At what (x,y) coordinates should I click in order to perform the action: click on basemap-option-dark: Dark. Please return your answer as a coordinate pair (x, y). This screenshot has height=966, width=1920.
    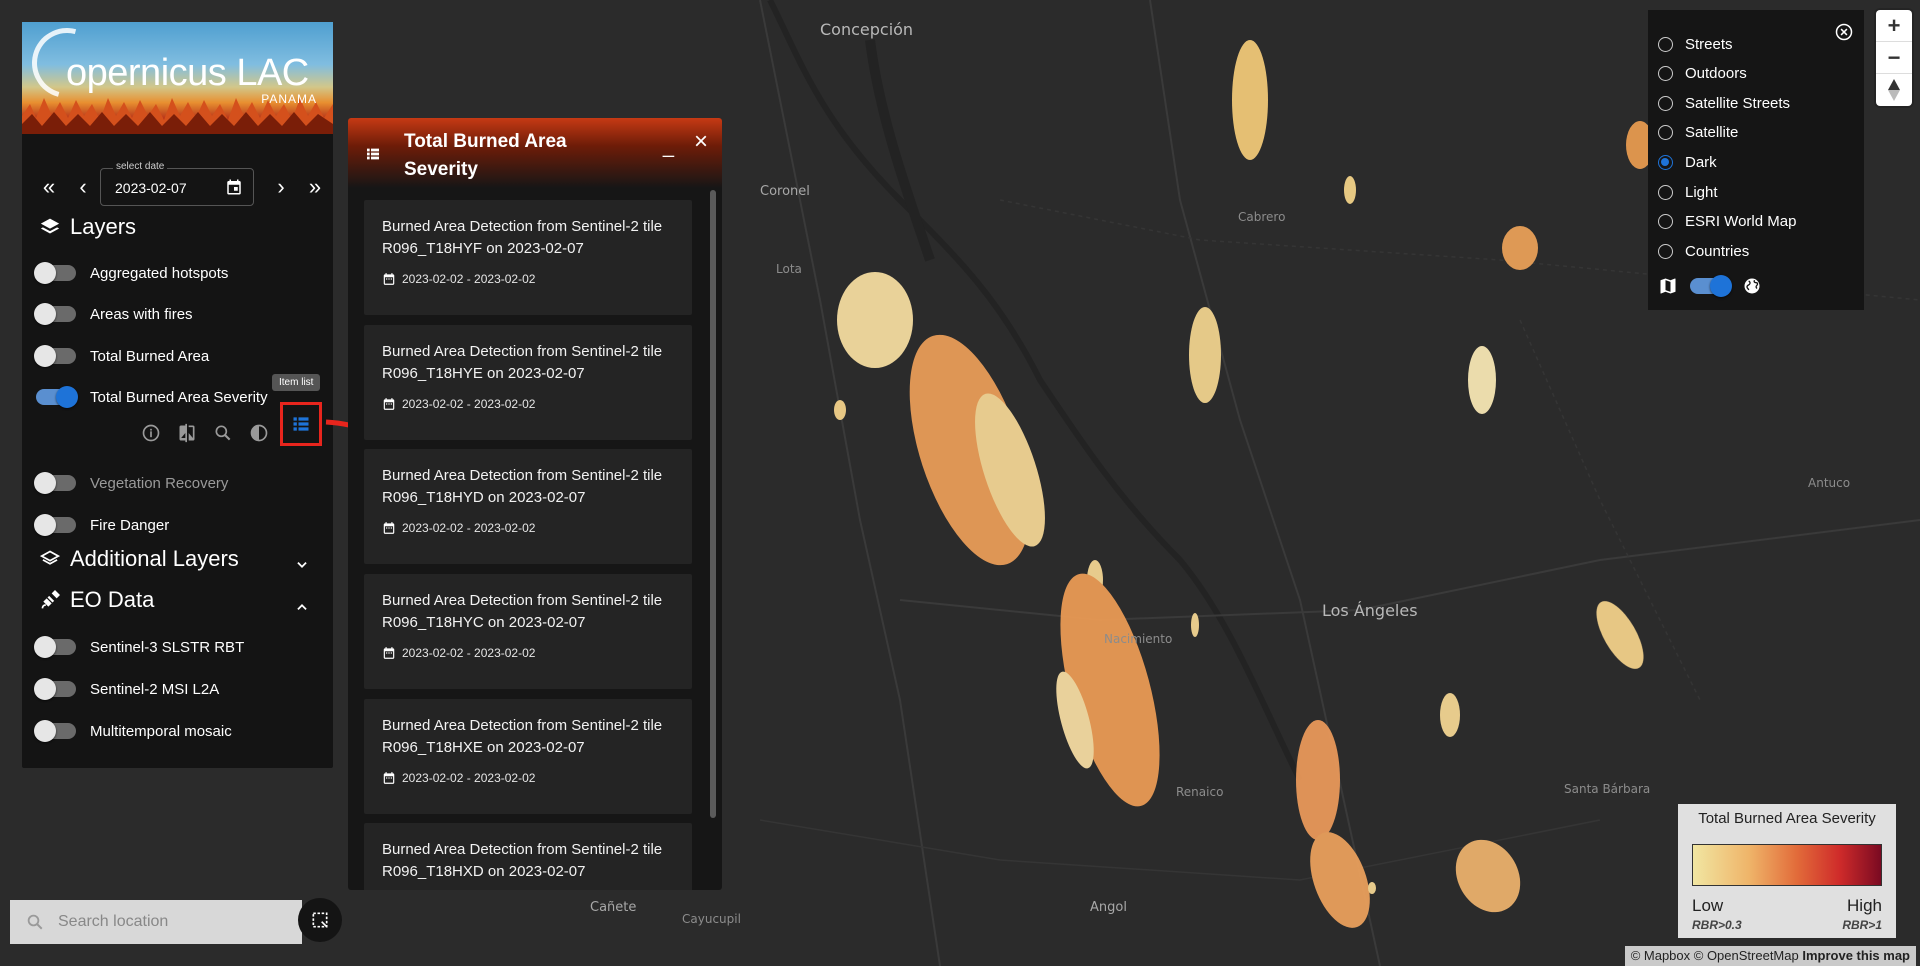
    Looking at the image, I should click on (1687, 162).